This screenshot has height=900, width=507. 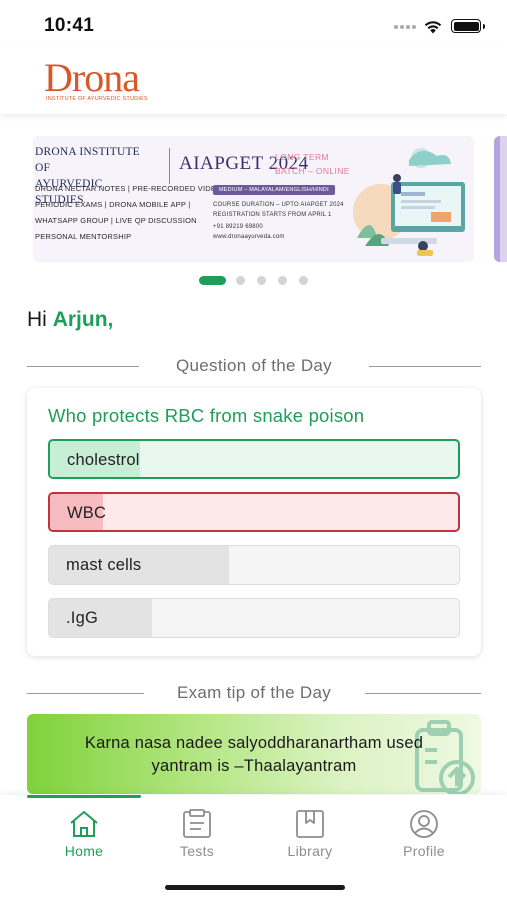 What do you see at coordinates (274, 190) in the screenshot?
I see `banner-medium-badge: MEDIUM – MALAYALAM/ENGLISH/HINDI` at bounding box center [274, 190].